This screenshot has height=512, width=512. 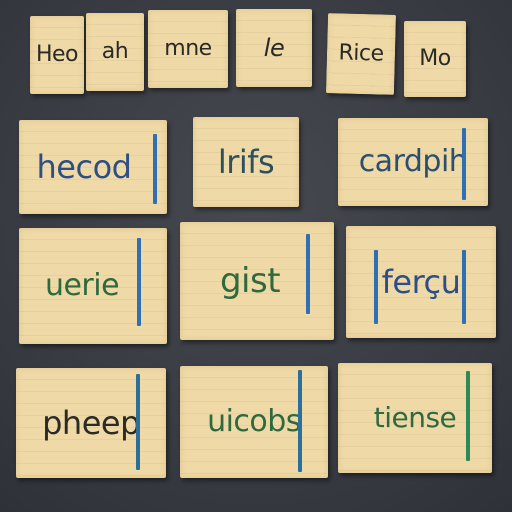 I want to click on card-word: ah, so click(x=115, y=51).